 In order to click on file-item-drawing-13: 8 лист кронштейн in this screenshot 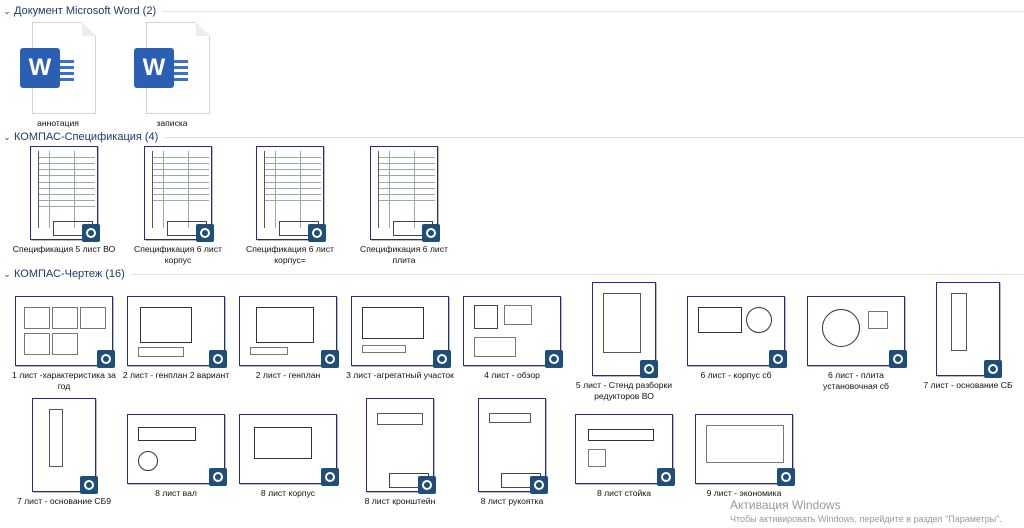, I will do `click(400, 452)`.